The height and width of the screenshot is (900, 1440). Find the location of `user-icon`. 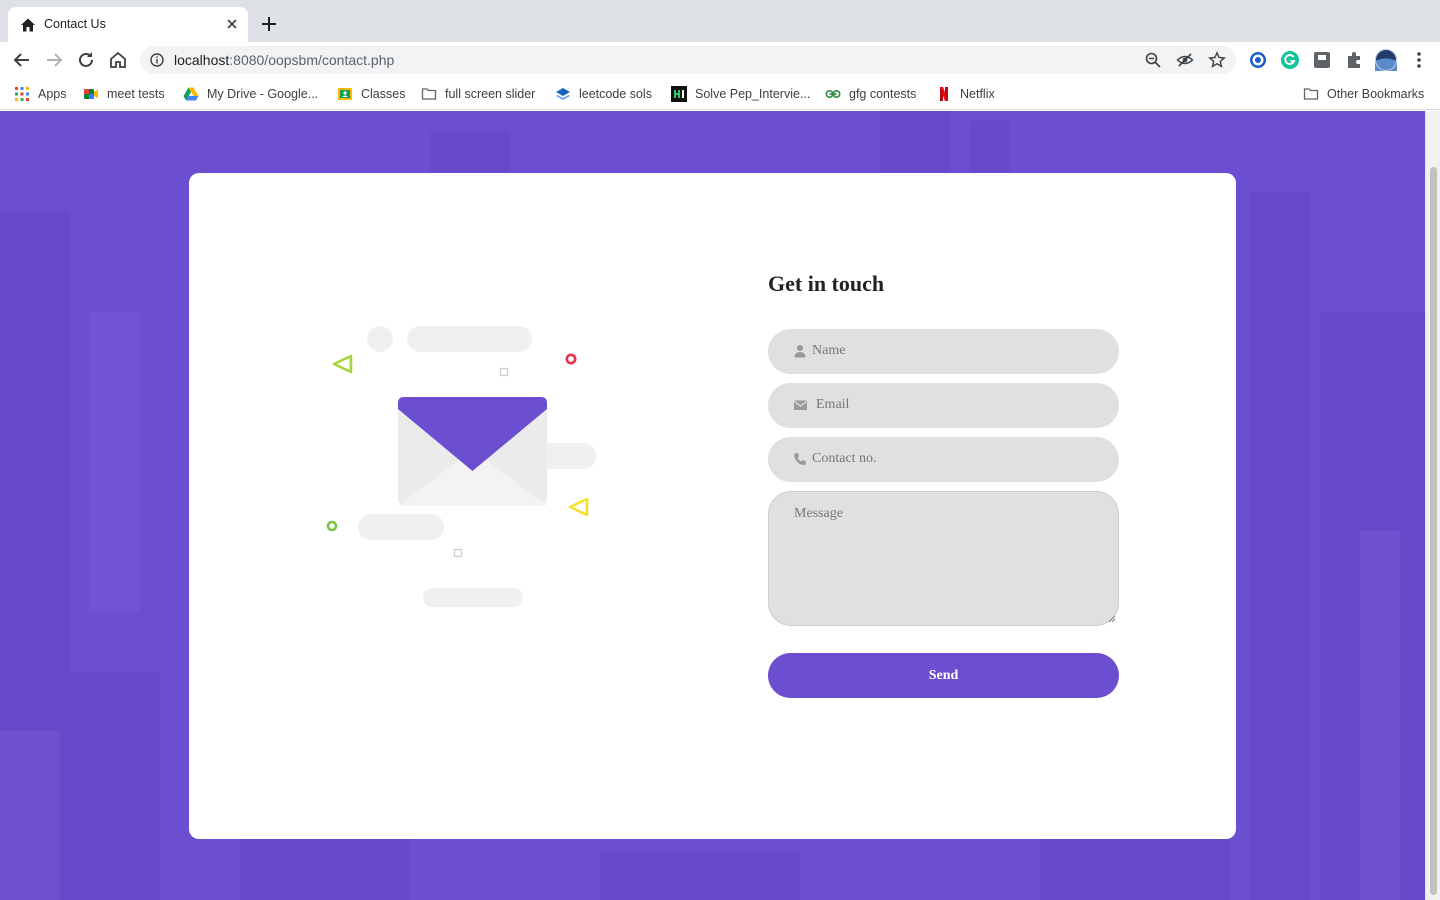

user-icon is located at coordinates (800, 351).